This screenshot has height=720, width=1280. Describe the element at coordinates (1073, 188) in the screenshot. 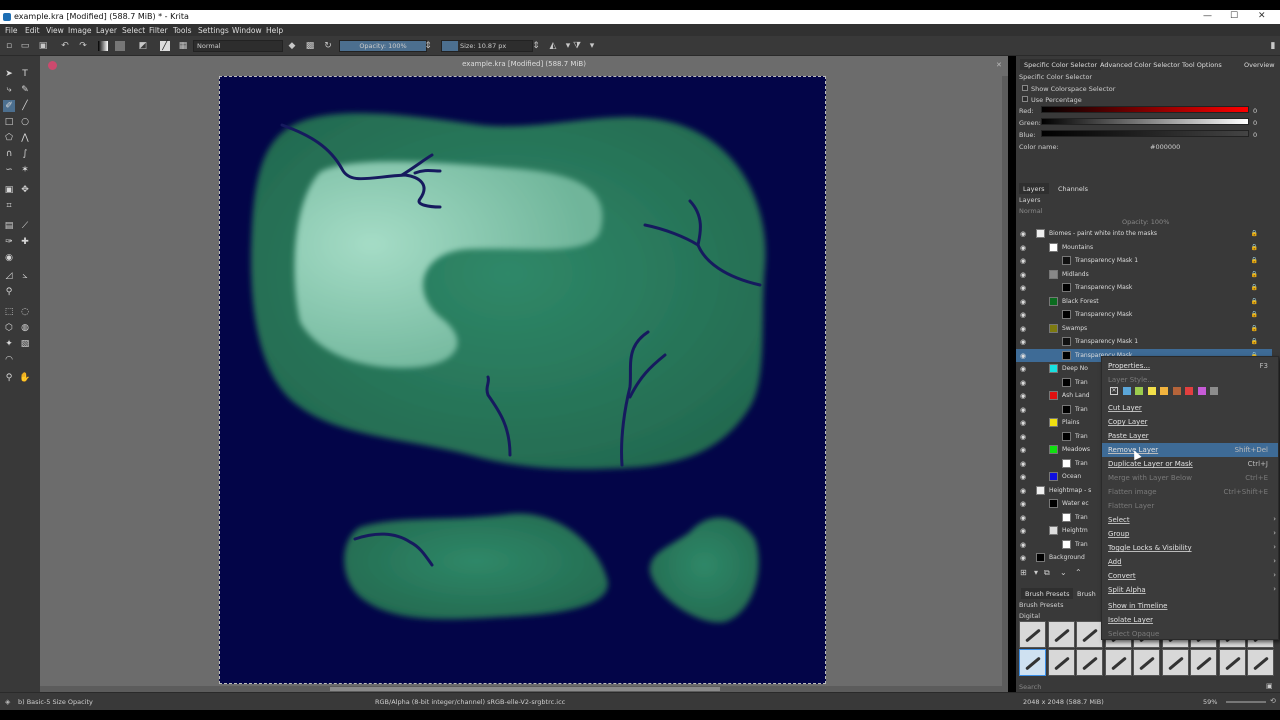

I see `tab-channels: Channels` at that location.